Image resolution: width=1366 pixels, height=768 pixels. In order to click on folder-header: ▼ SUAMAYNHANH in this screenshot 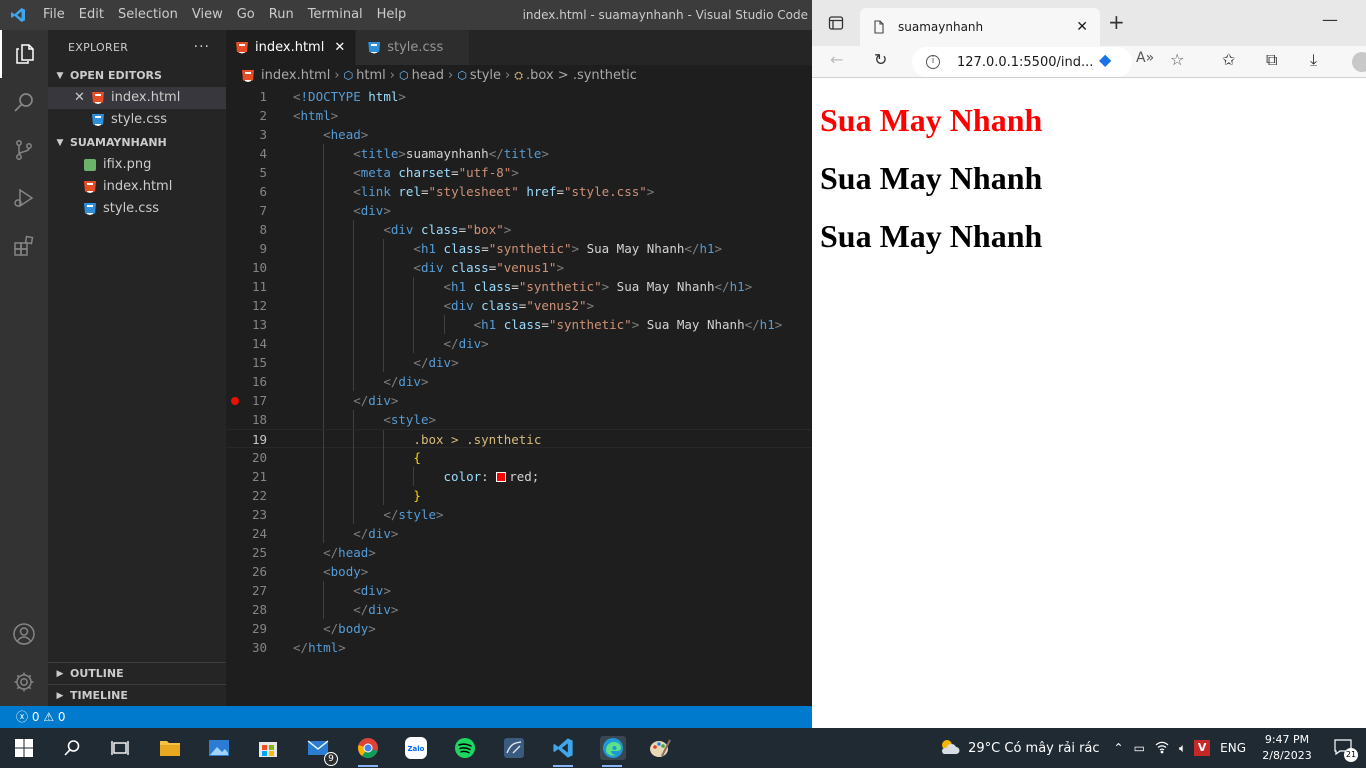, I will do `click(137, 143)`.